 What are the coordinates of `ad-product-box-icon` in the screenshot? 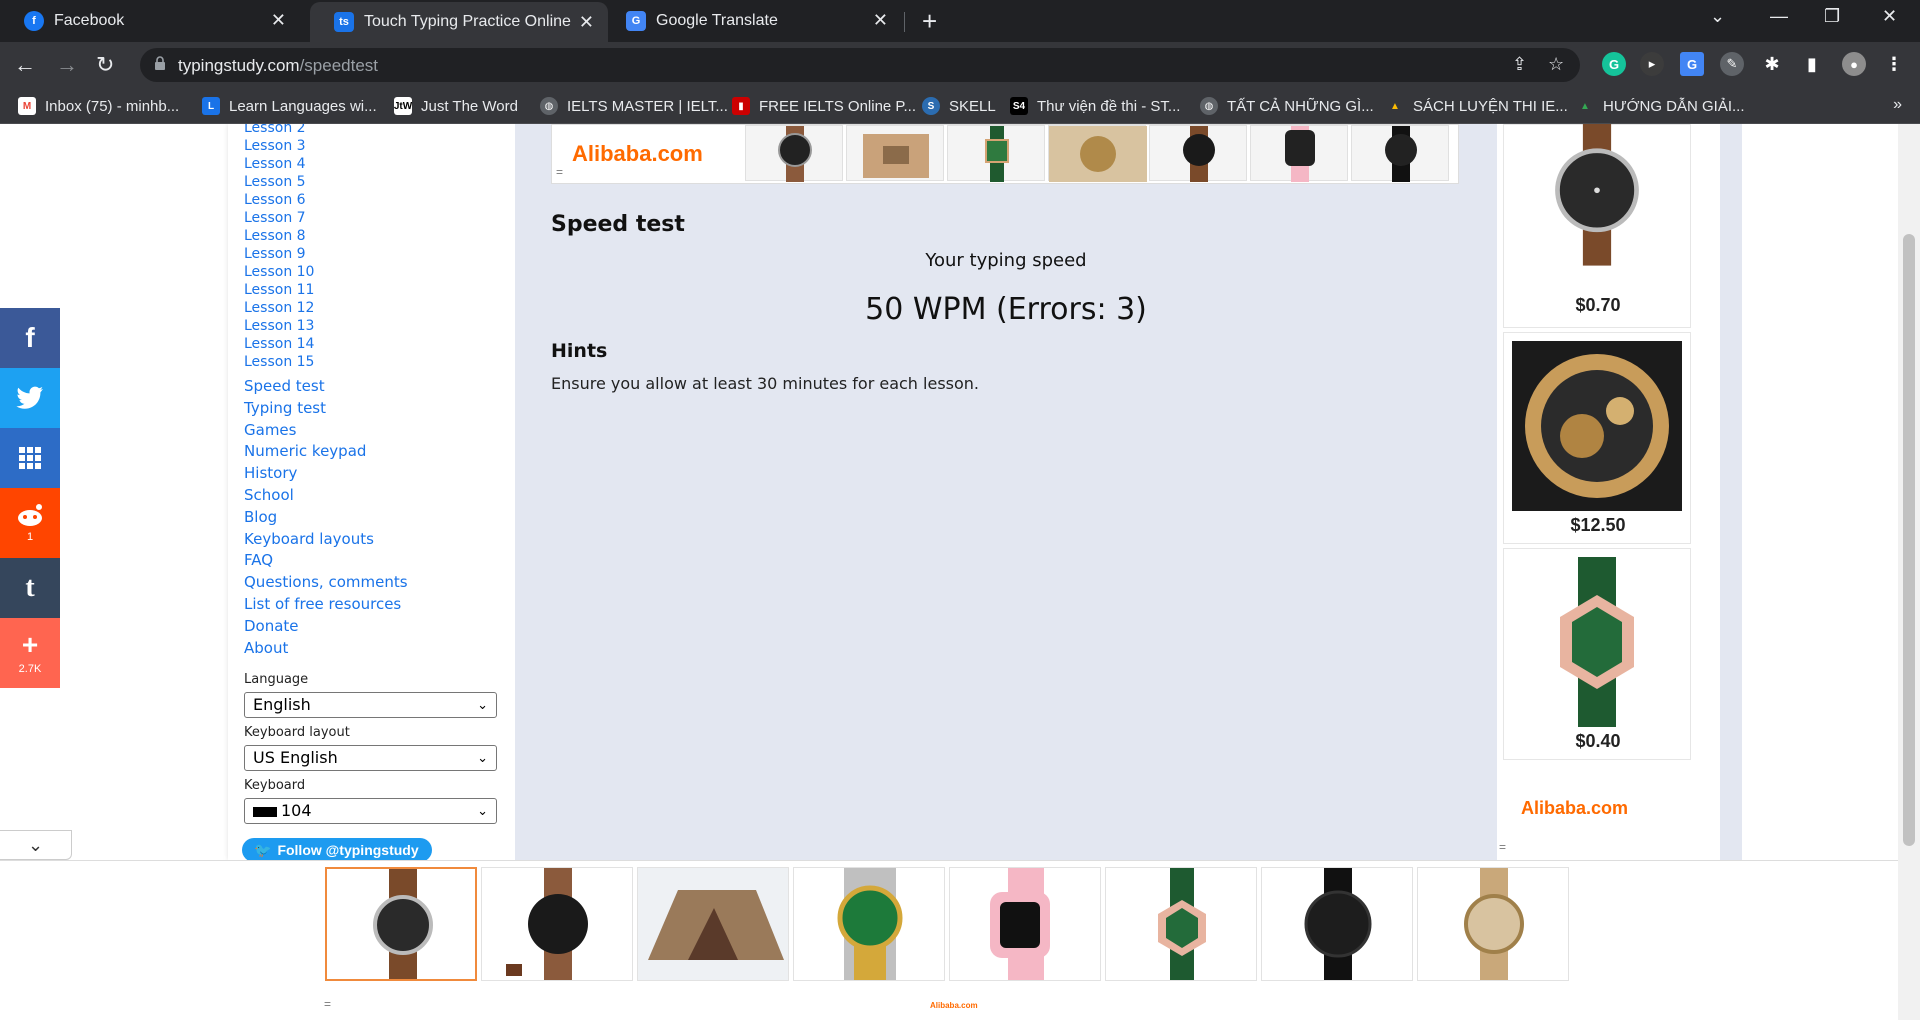 It's located at (895, 153).